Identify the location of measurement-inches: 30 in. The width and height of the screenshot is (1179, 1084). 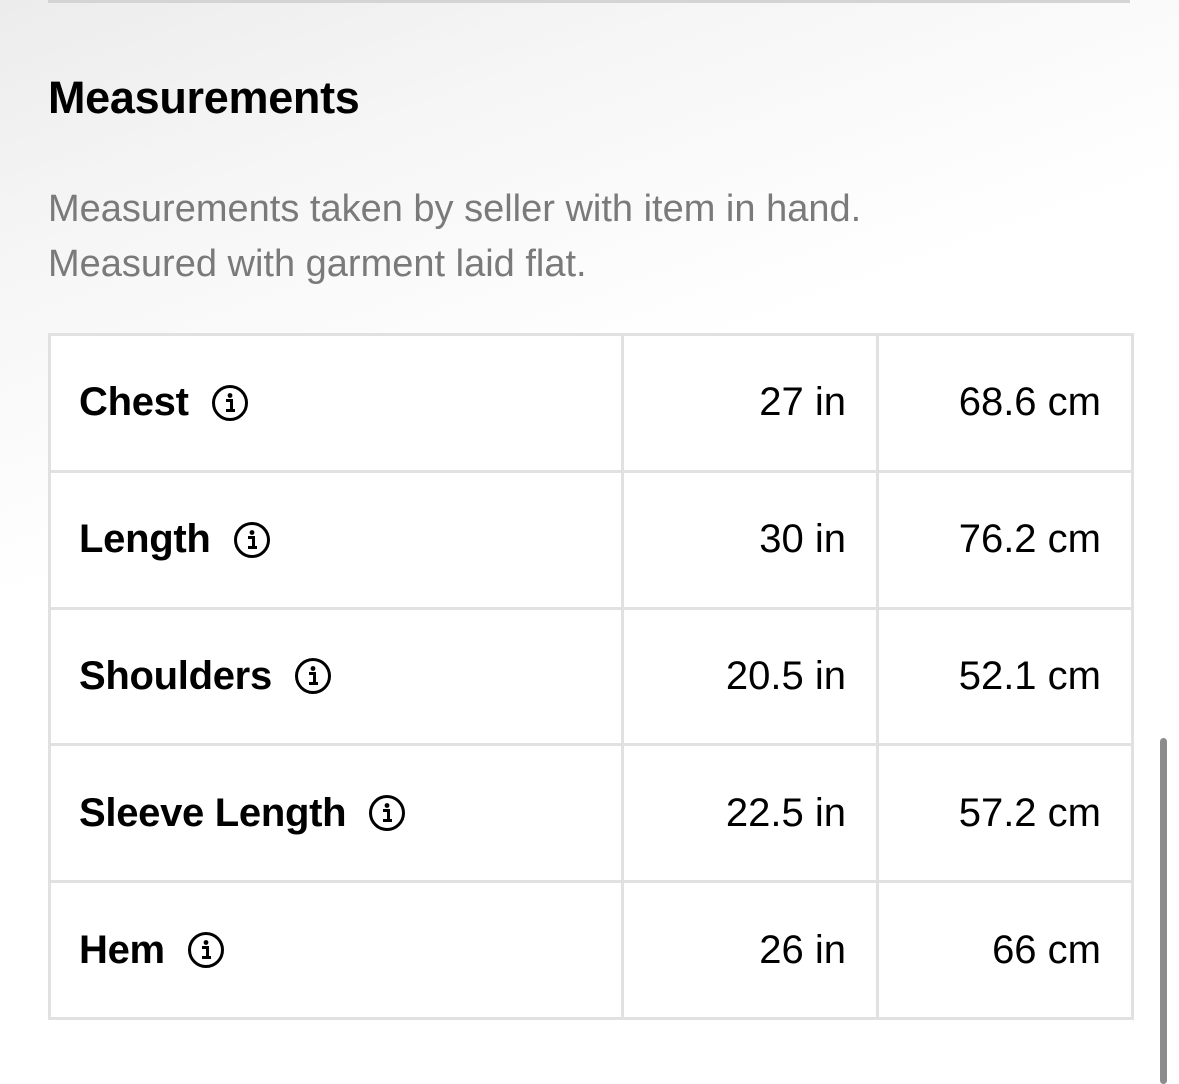
(750, 539).